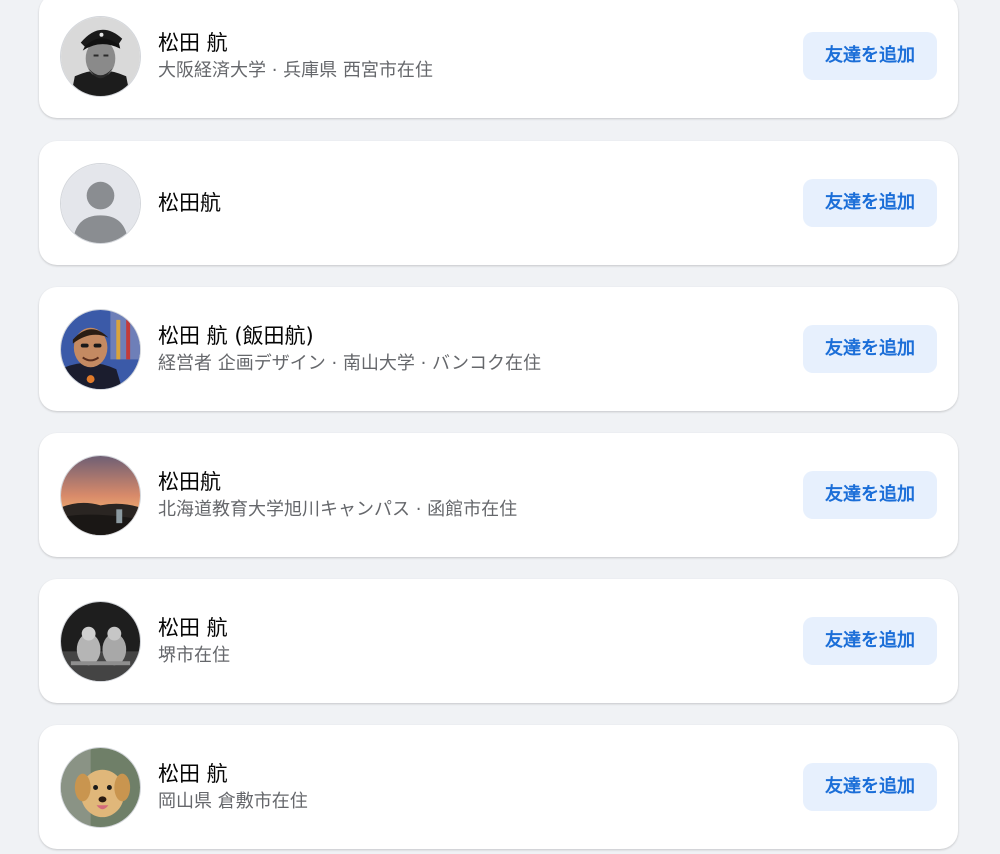 Image resolution: width=1000 pixels, height=854 pixels. Describe the element at coordinates (233, 801) in the screenshot. I see `person-subtitle: 岡山県 倉敷市在住` at that location.